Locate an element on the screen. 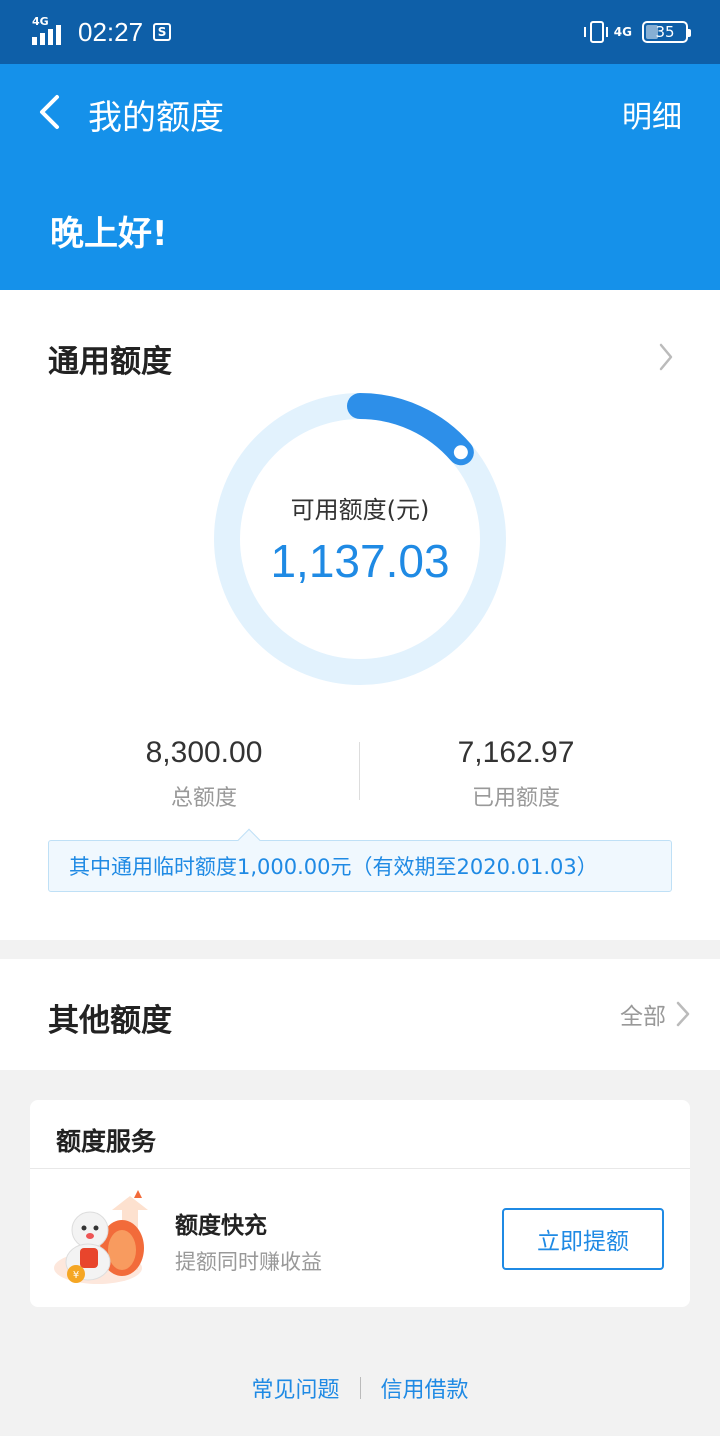 Image resolution: width=720 pixels, height=1436 pixels. total-quota: 8,300.00 总额度 is located at coordinates (204, 774).